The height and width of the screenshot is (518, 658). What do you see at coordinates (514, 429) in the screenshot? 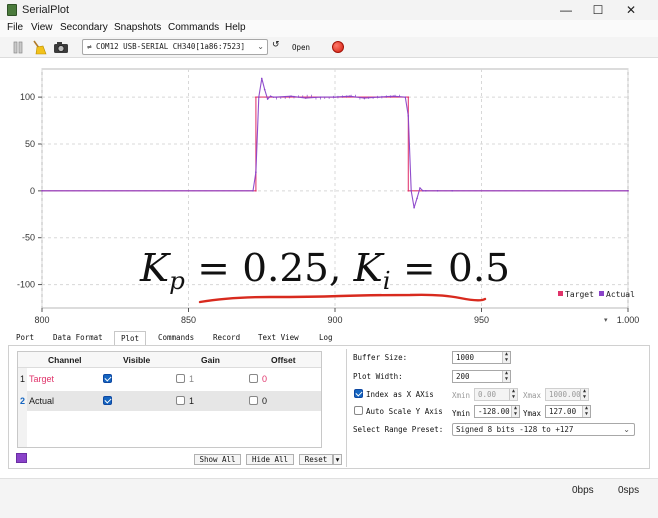
I see `range-preset-value: Signed 8 bits -128 to +127` at bounding box center [514, 429].